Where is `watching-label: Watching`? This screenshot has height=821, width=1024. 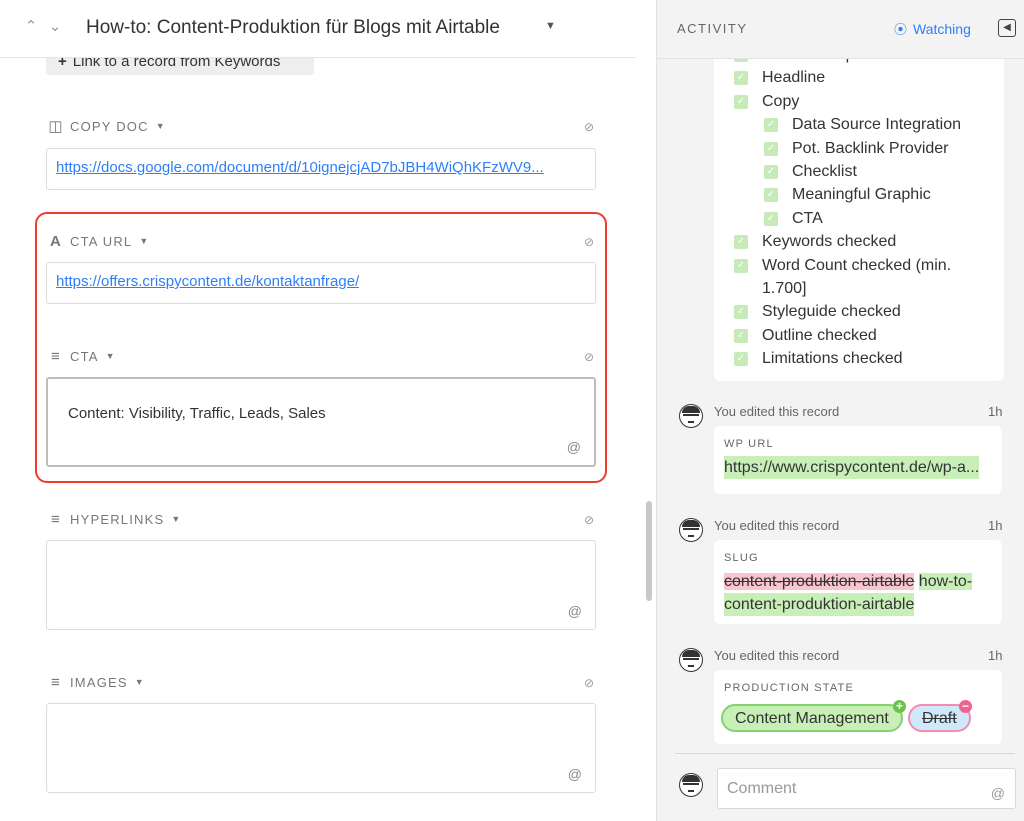 watching-label: Watching is located at coordinates (942, 28).